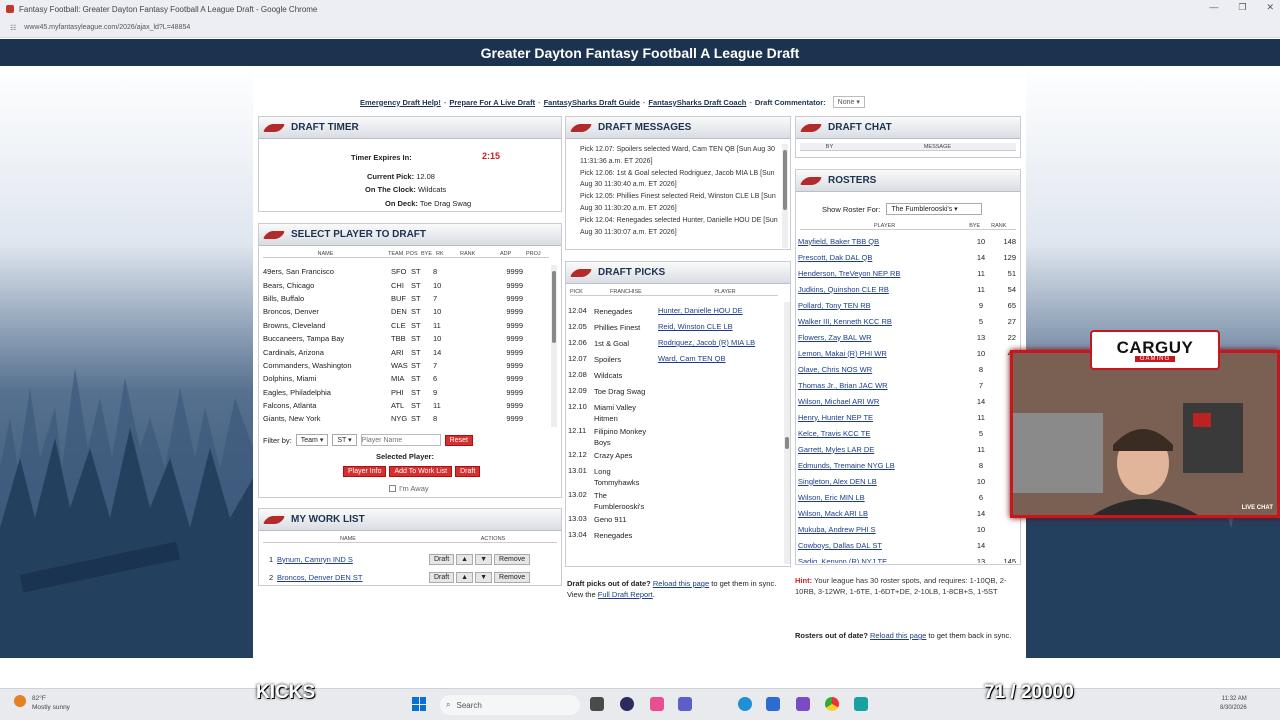  Describe the element at coordinates (327, 365) in the screenshot. I see `player-name: Commanders, Washington` at that location.